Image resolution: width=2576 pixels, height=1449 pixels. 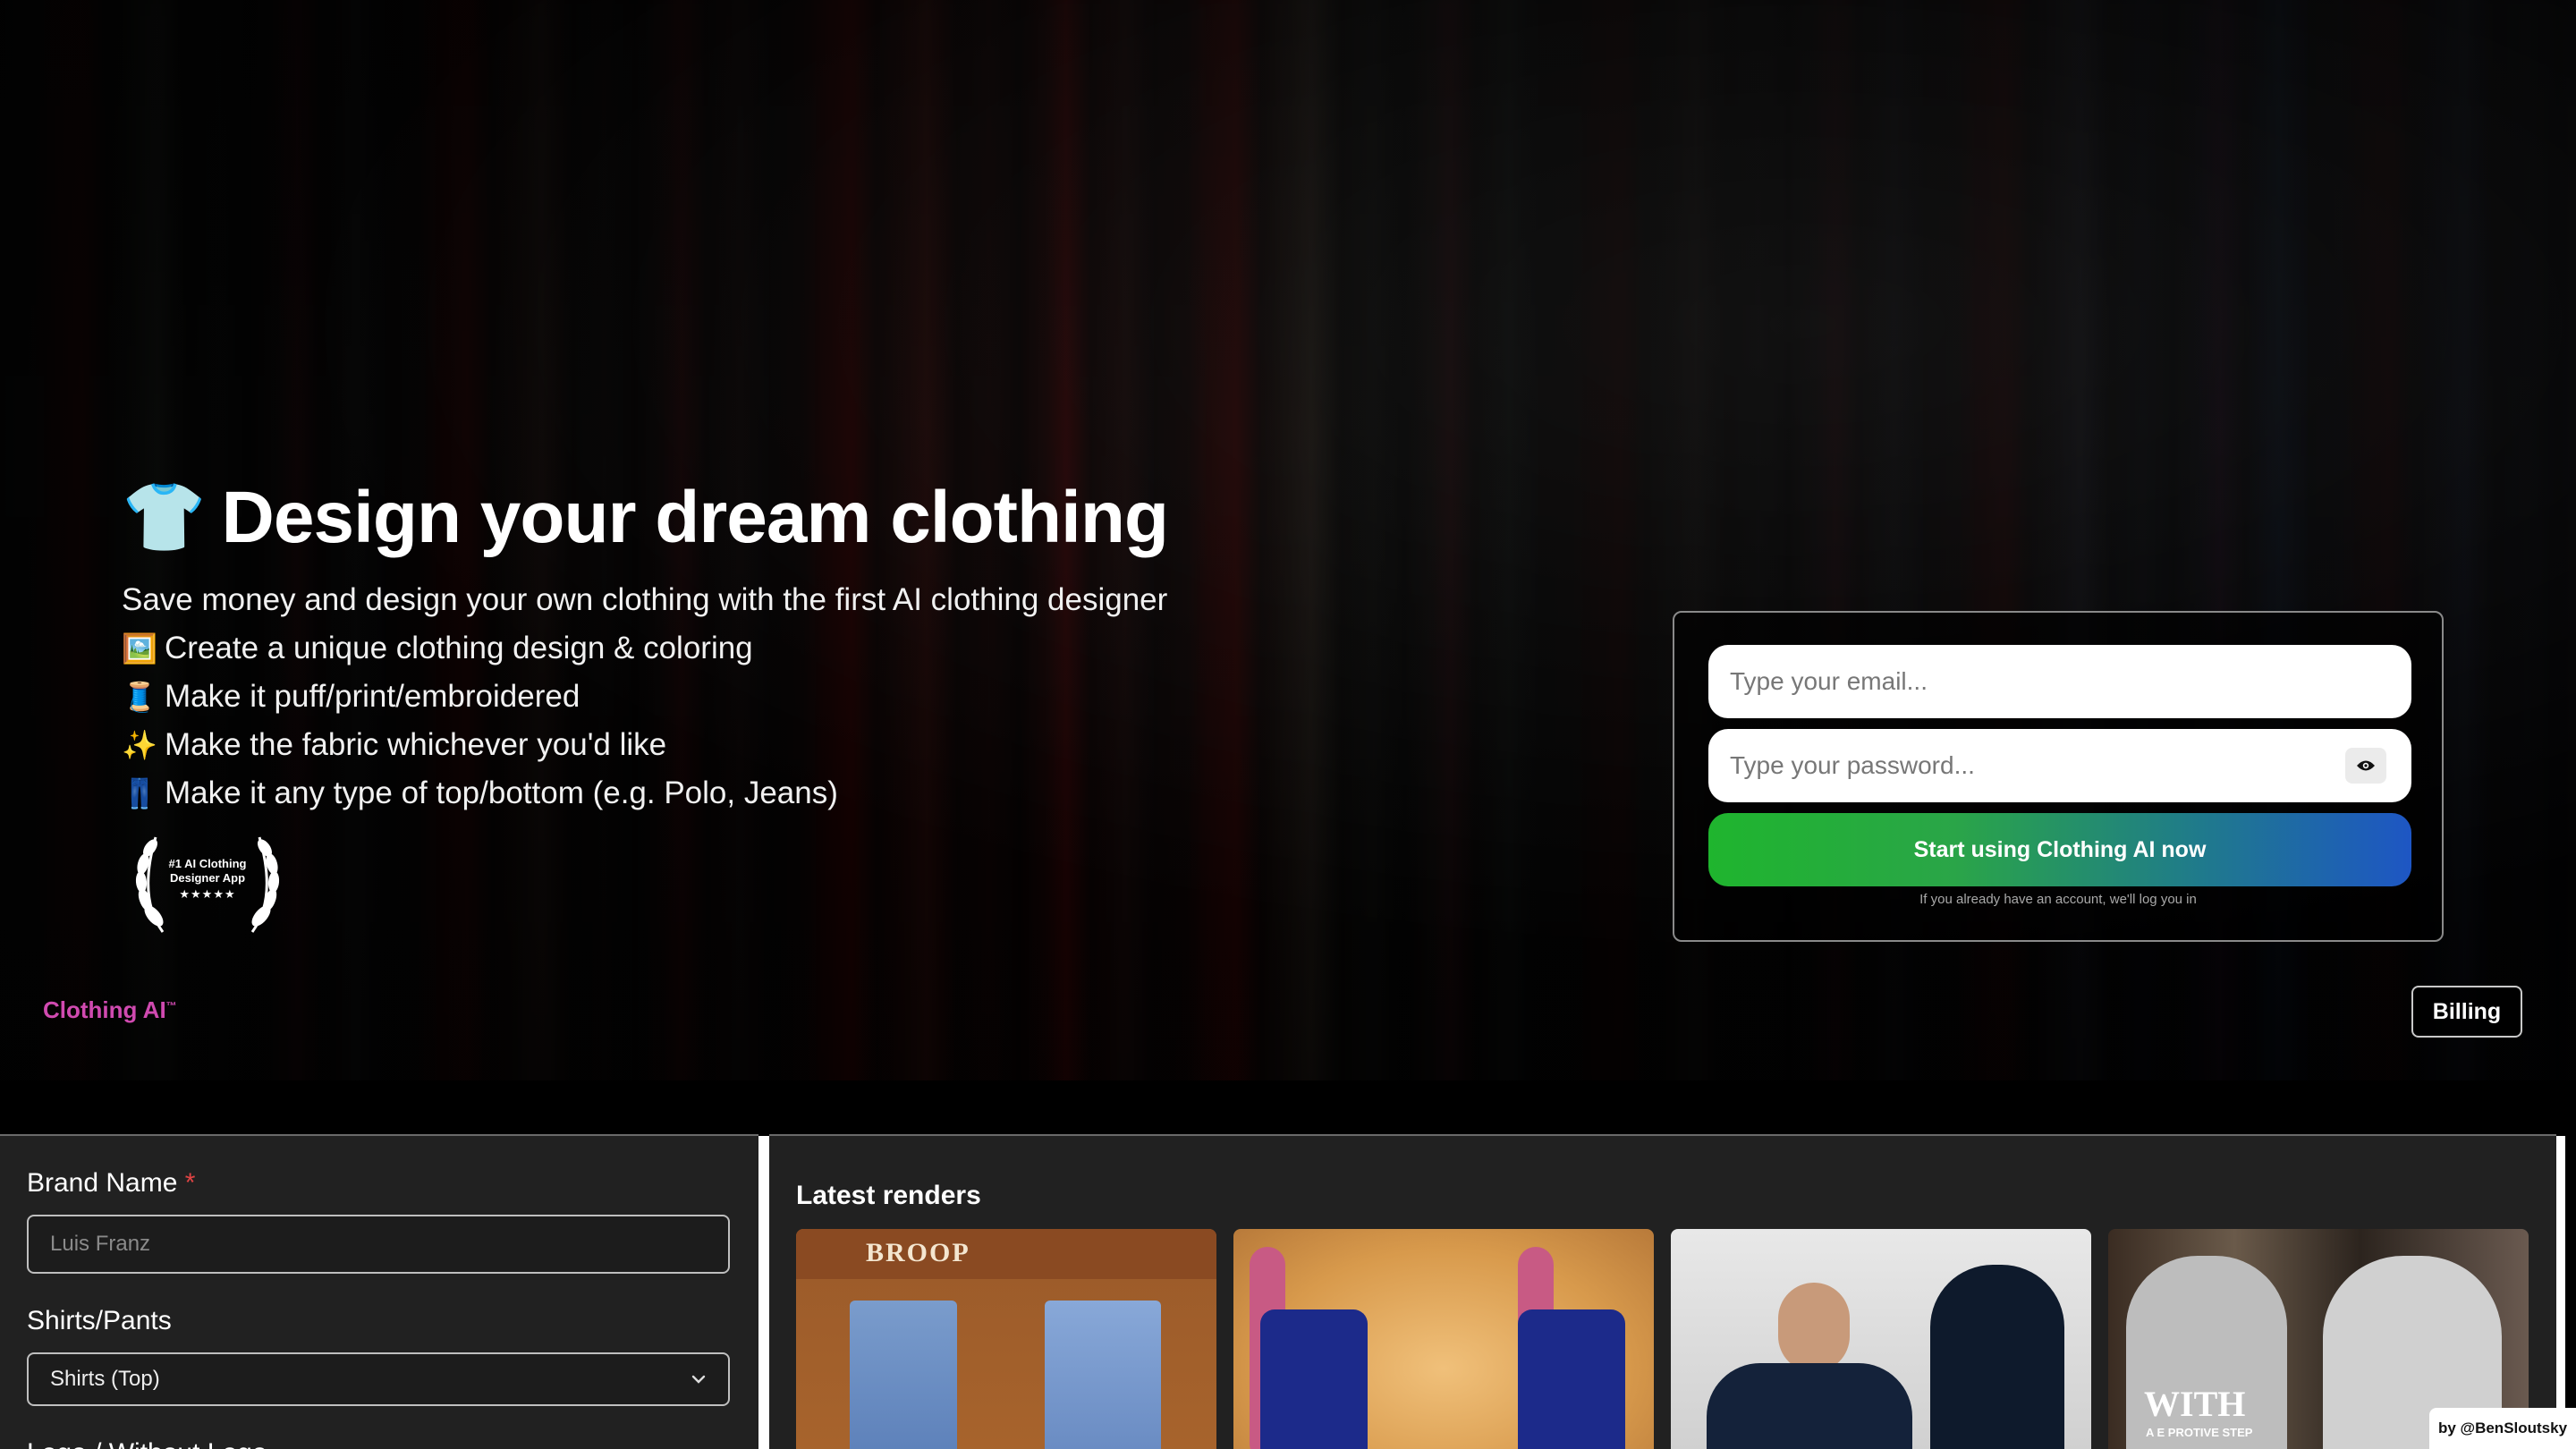 I want to click on award-badge: #1 AI Clothing Designer App ★★★★★, so click(x=207, y=883).